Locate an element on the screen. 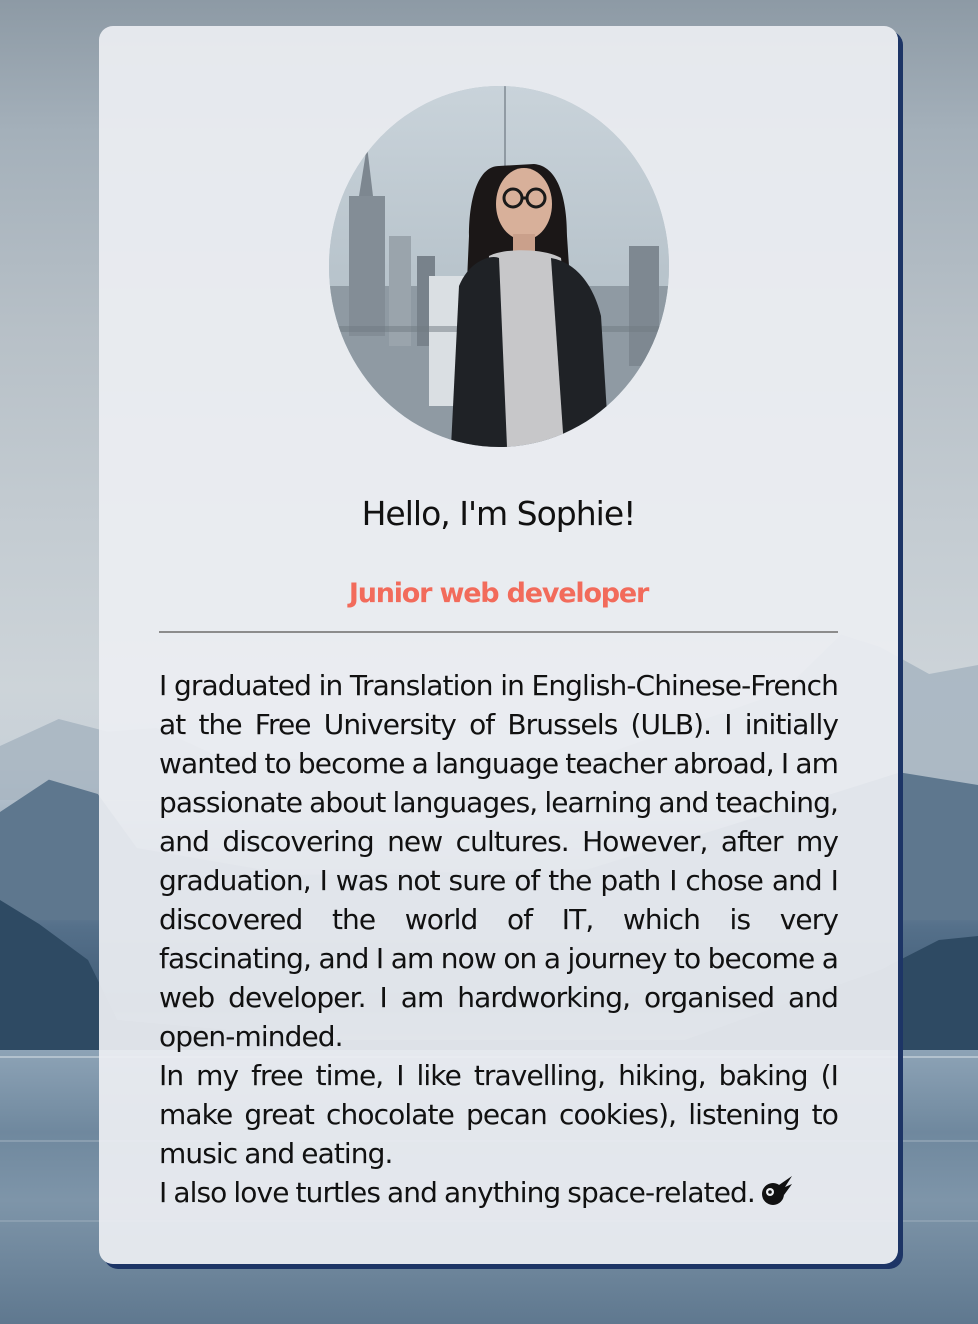  avatar is located at coordinates (499, 266).